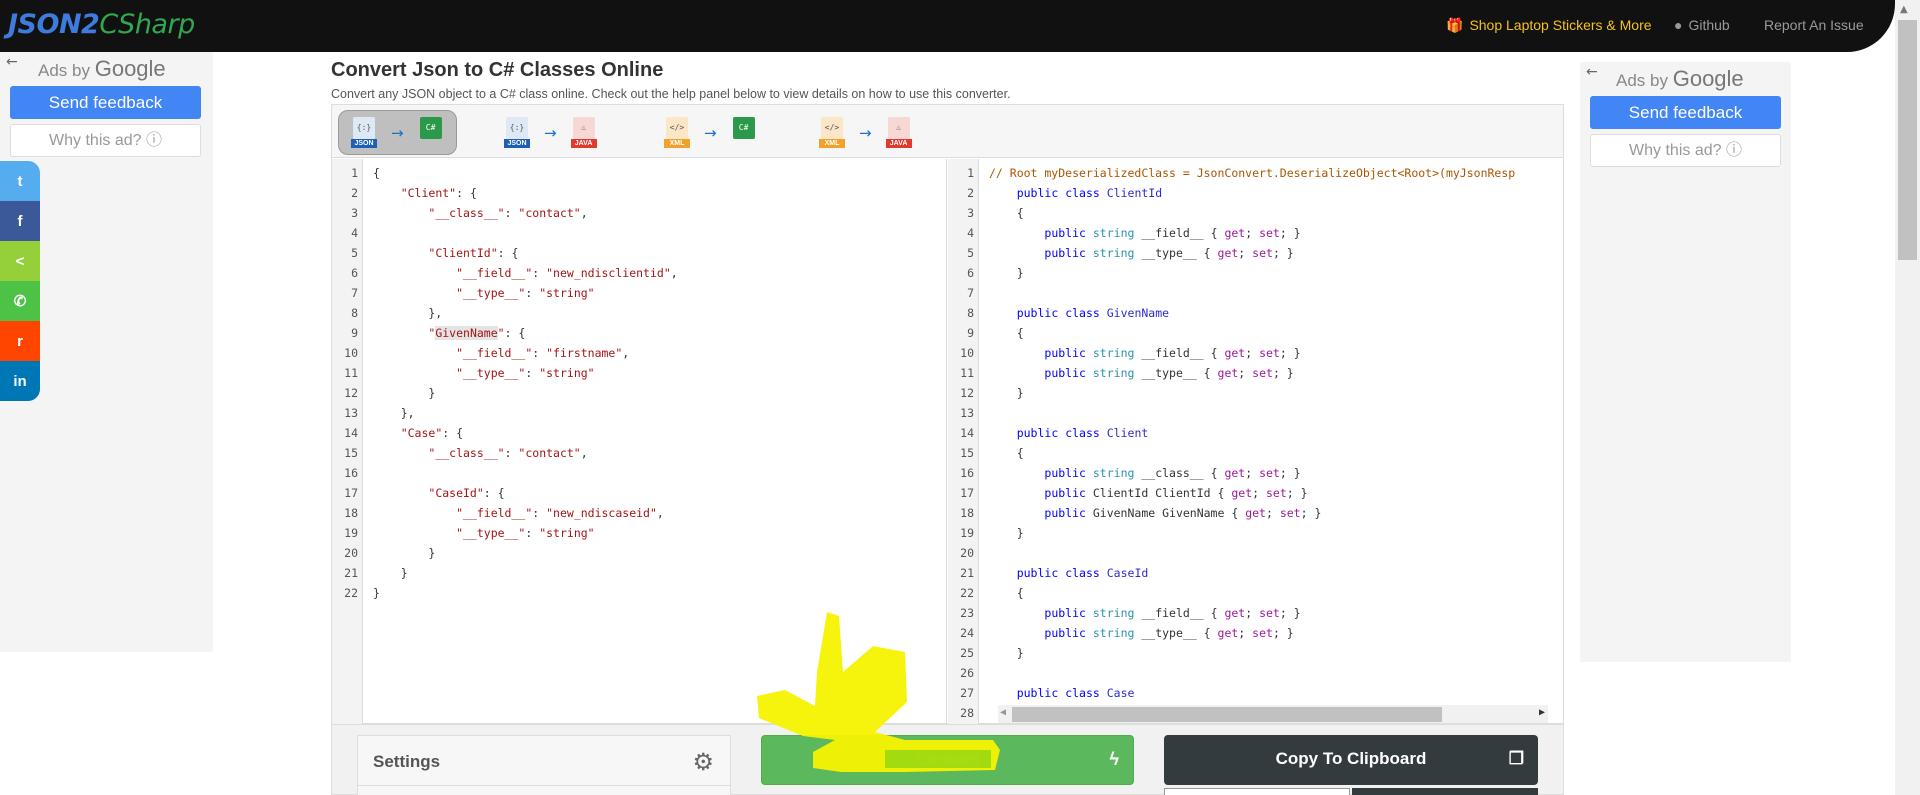  What do you see at coordinates (1257, 791) in the screenshot?
I see `secondary-button-left` at bounding box center [1257, 791].